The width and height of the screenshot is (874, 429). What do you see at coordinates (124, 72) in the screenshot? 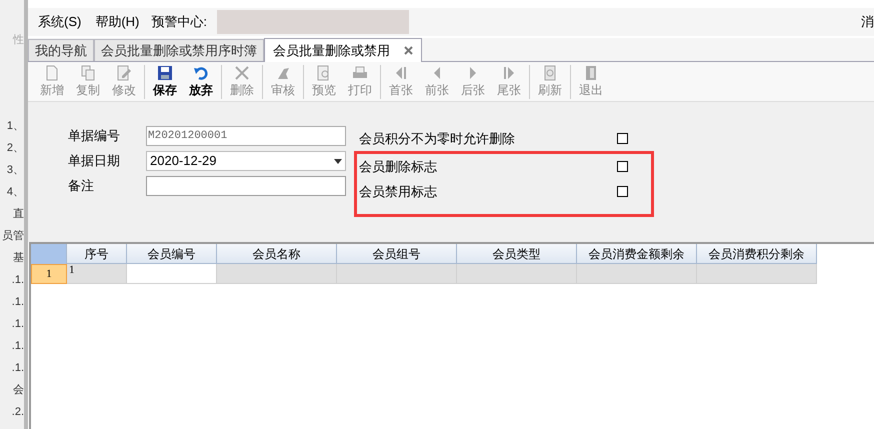
I see `edit-icon` at bounding box center [124, 72].